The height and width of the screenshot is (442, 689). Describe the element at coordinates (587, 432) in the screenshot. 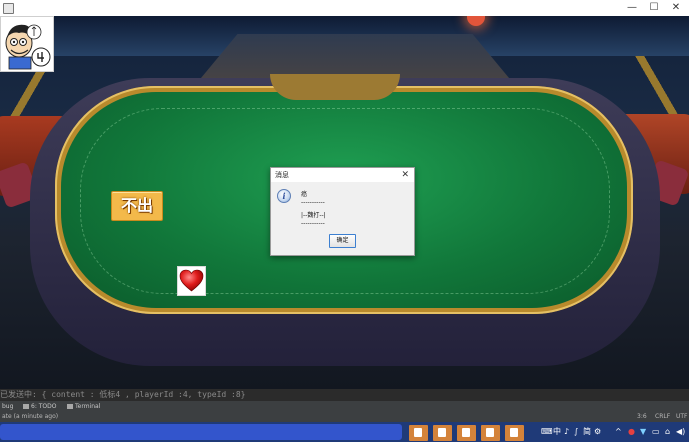

I see `ime-simplified-indicator: 简` at that location.